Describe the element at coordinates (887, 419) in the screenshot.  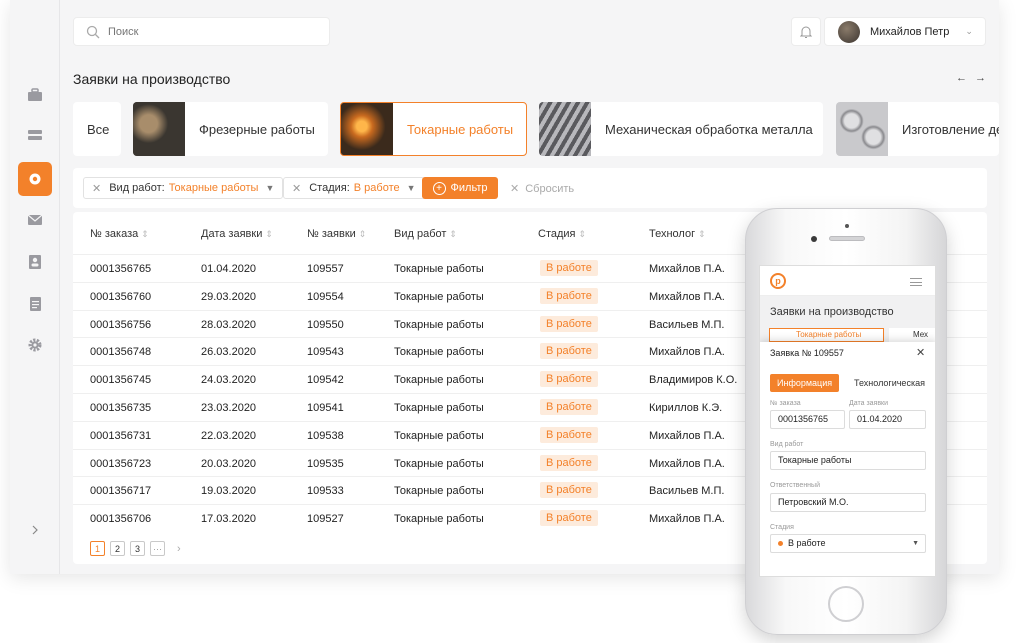
I see `request-date-field: 01.04.2020` at that location.